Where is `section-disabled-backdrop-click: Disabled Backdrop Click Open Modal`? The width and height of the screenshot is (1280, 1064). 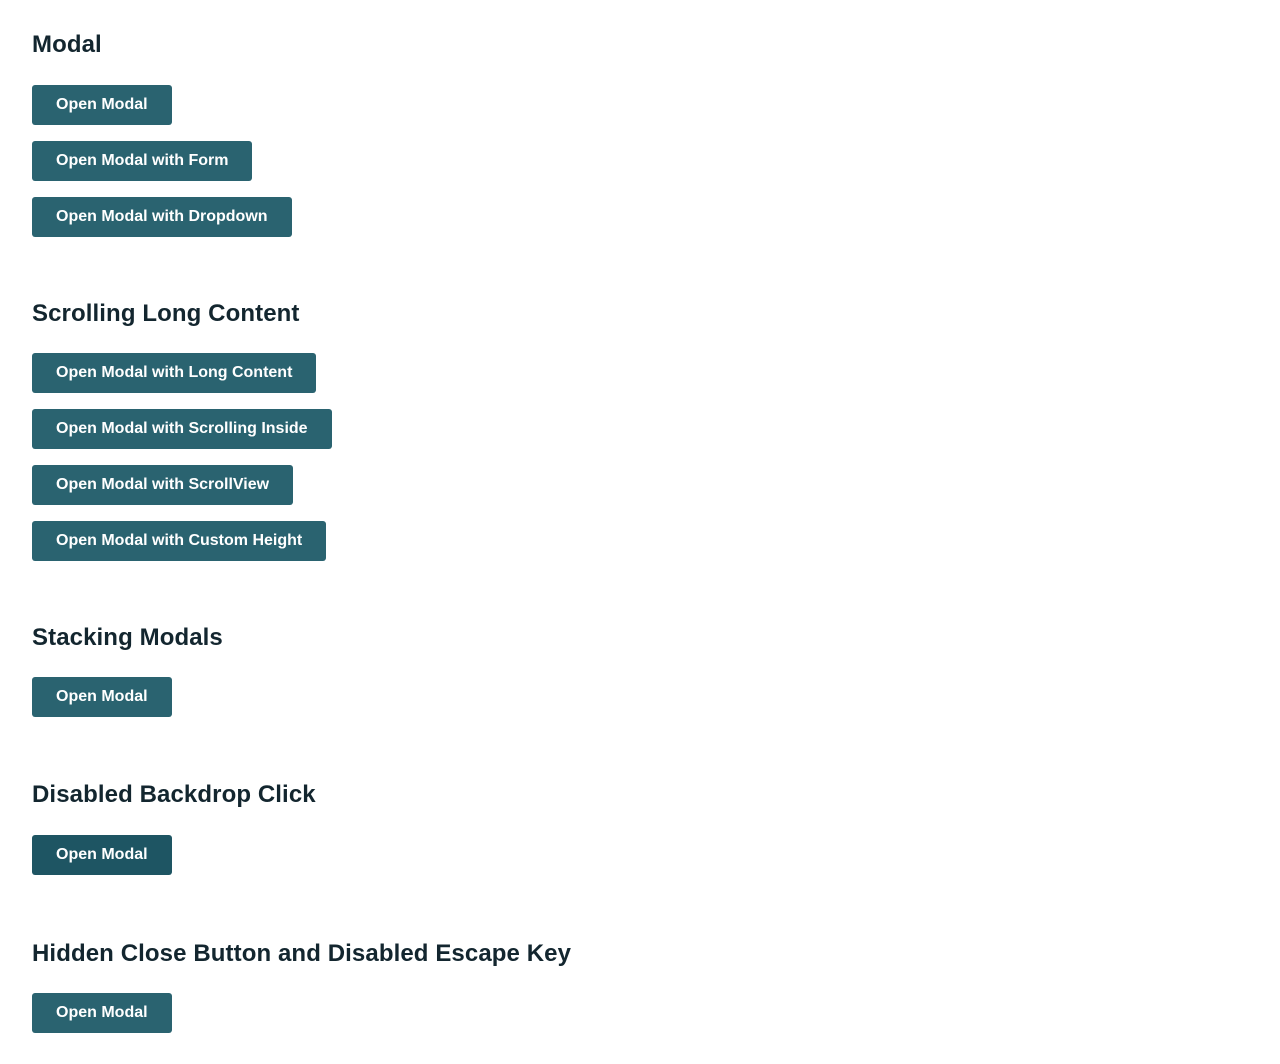
section-disabled-backdrop-click: Disabled Backdrop Click Open Modal is located at coordinates (640, 827).